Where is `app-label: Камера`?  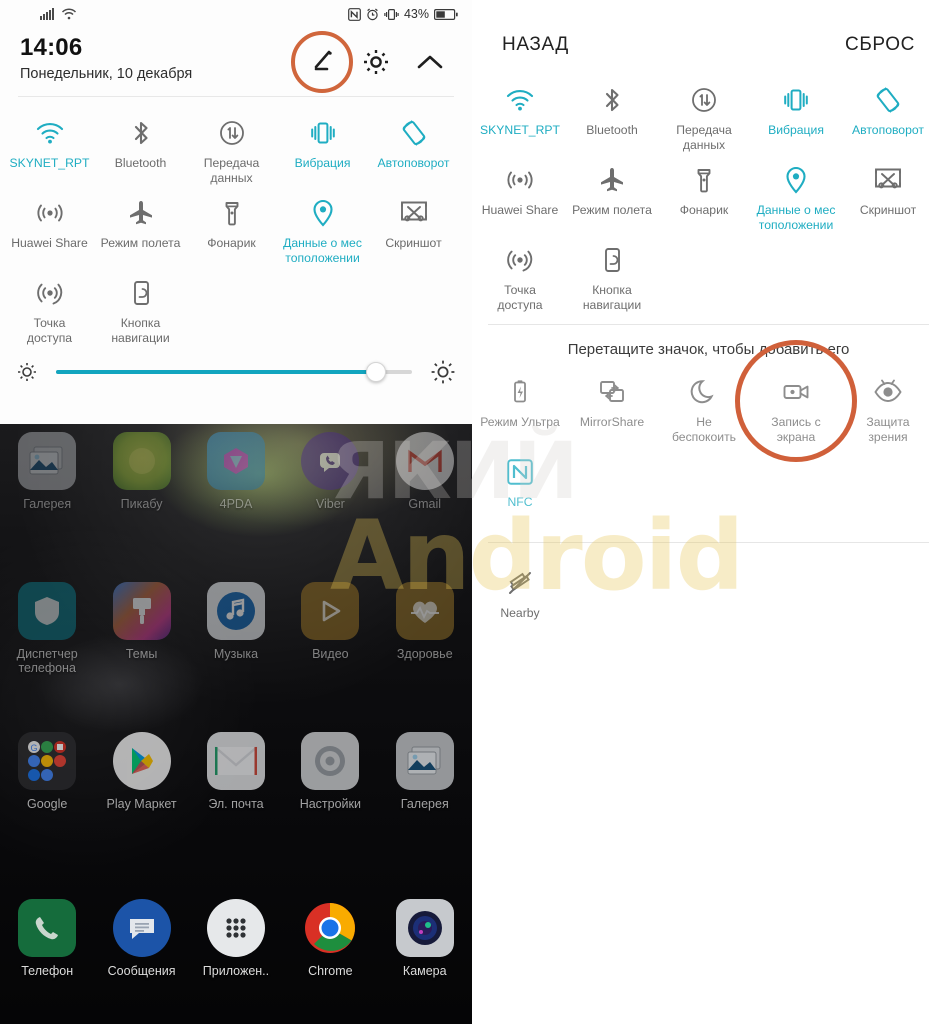
app-label: Камера is located at coordinates (424, 971).